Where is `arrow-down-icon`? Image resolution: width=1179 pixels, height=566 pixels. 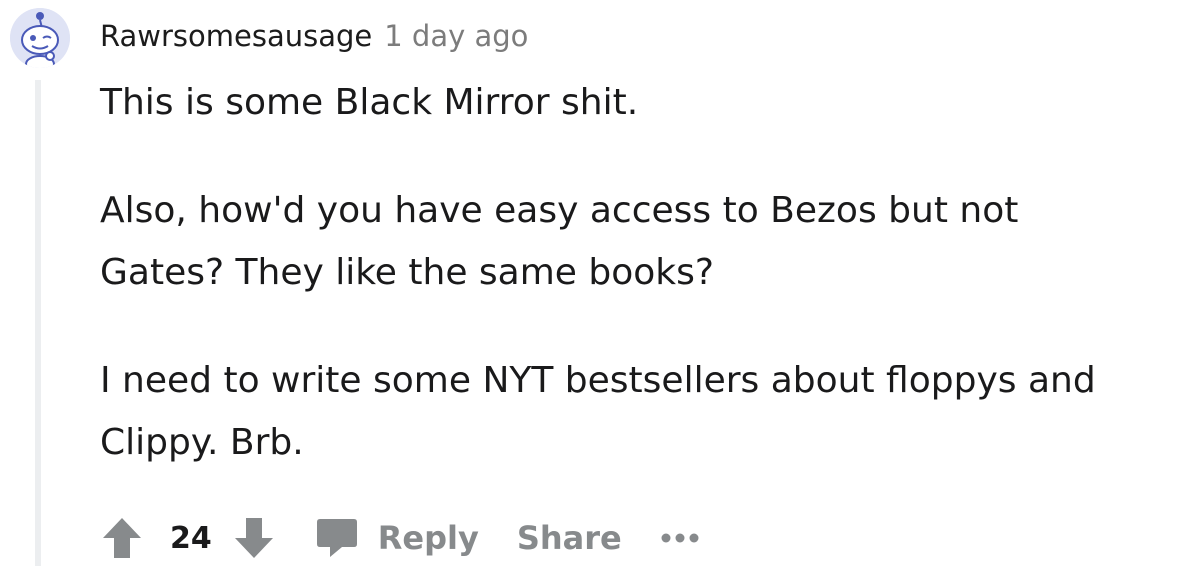
arrow-down-icon is located at coordinates (253, 538).